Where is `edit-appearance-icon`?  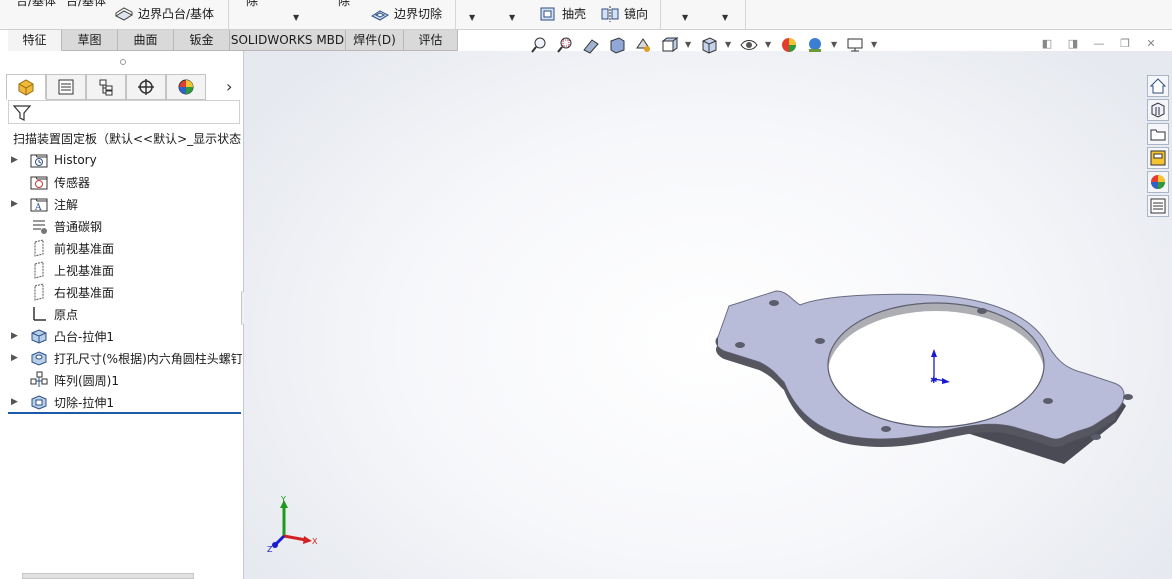
edit-appearance-icon is located at coordinates (789, 45).